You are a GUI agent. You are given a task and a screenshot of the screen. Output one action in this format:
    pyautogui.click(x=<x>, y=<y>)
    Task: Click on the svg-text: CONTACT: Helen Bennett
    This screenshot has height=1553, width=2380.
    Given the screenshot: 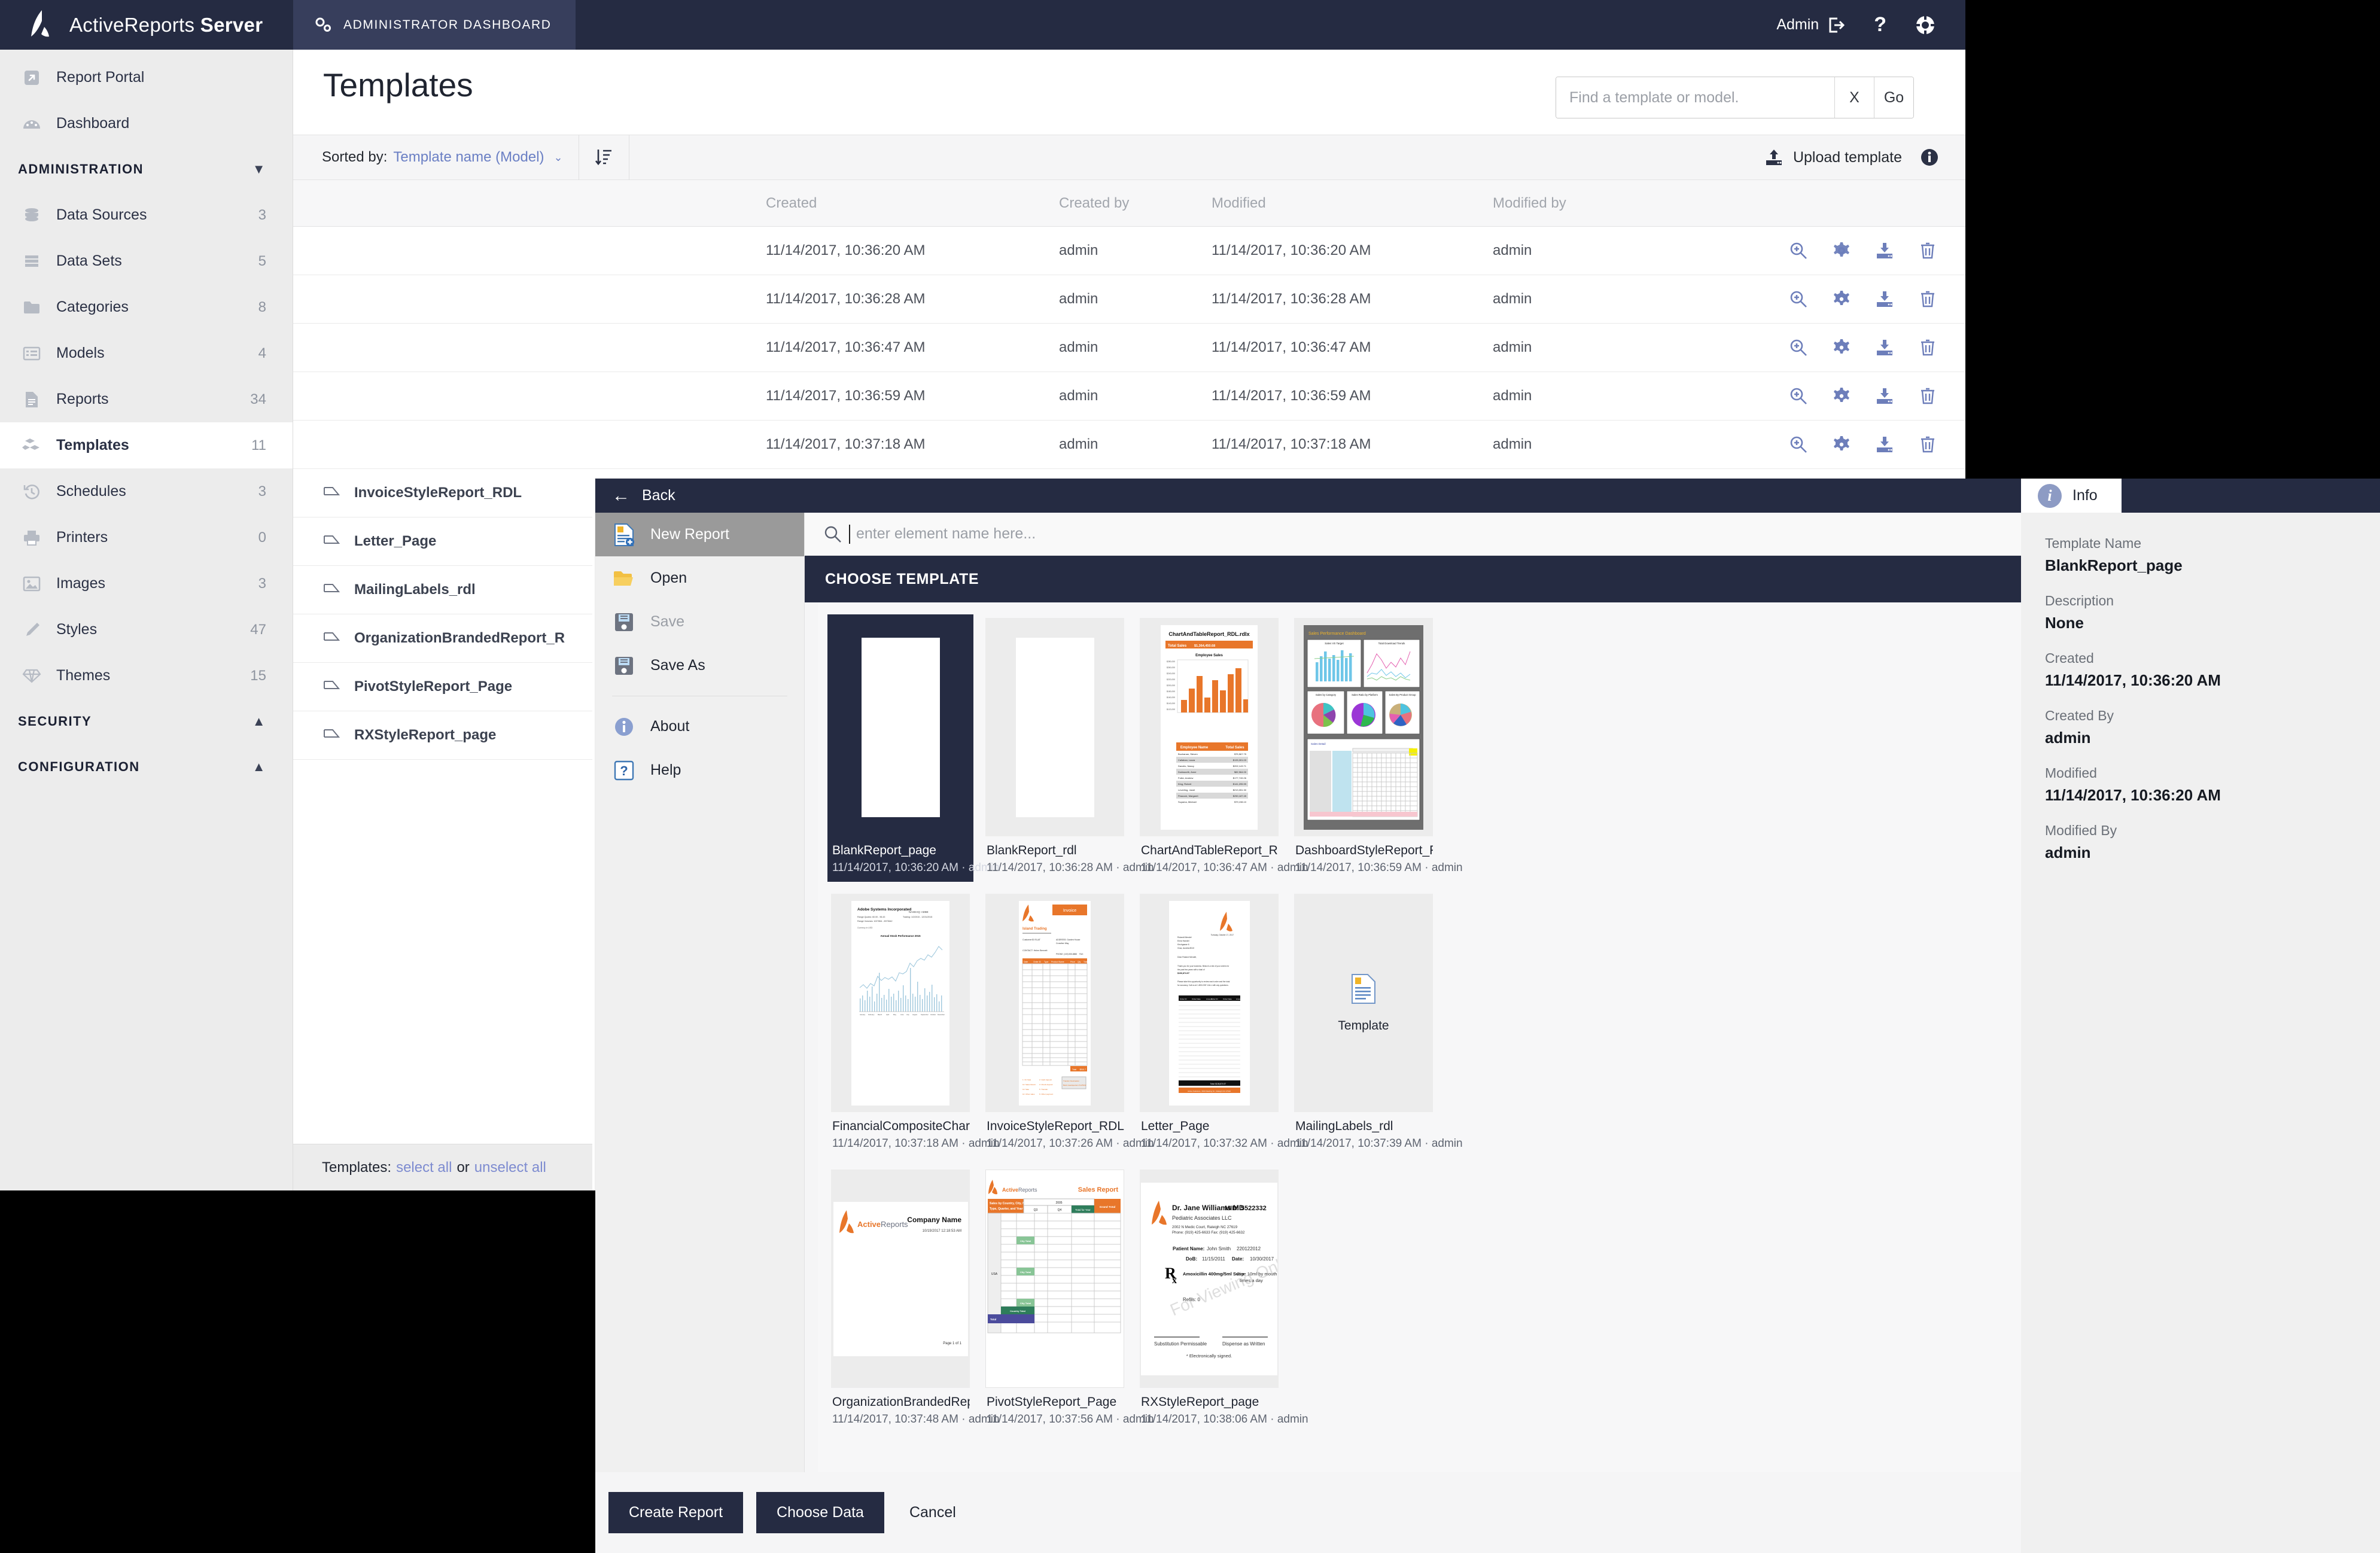 What is the action you would take?
    pyautogui.click(x=1034, y=950)
    